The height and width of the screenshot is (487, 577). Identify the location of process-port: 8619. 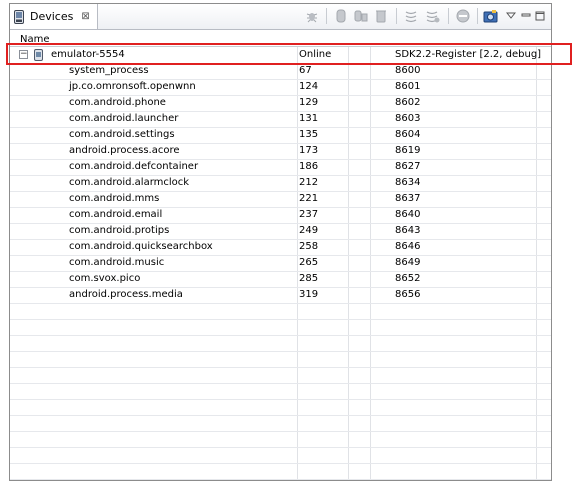
(408, 150).